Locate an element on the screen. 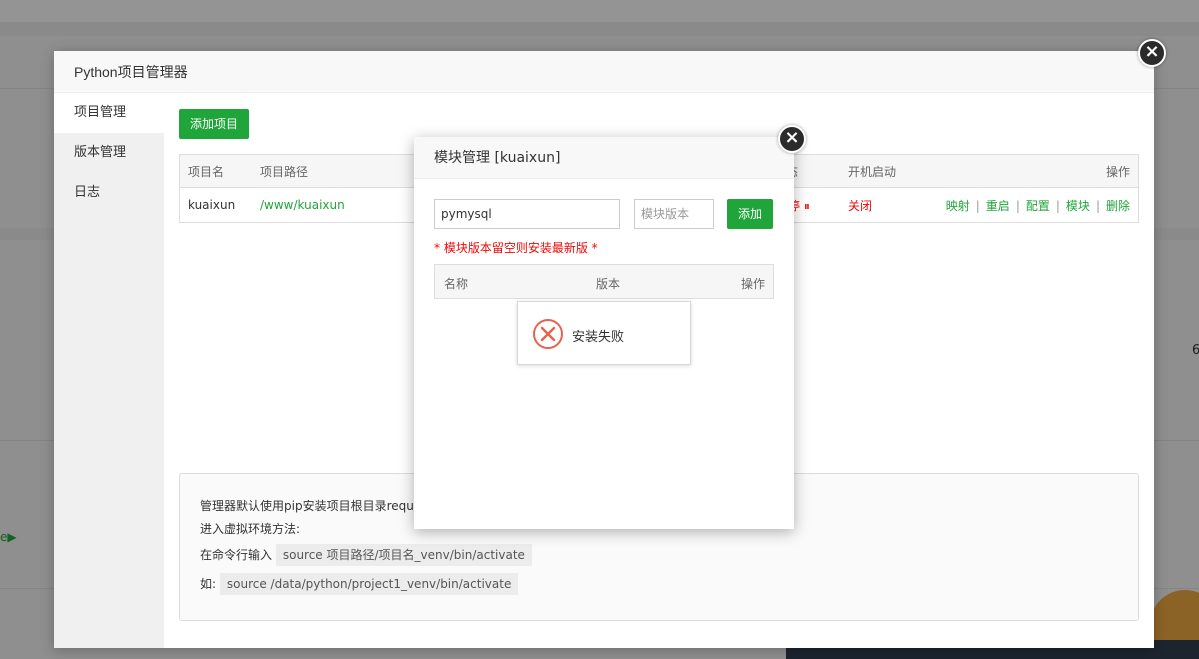 The height and width of the screenshot is (659, 1199). project-boot-toggle: 关闭 is located at coordinates (860, 205).